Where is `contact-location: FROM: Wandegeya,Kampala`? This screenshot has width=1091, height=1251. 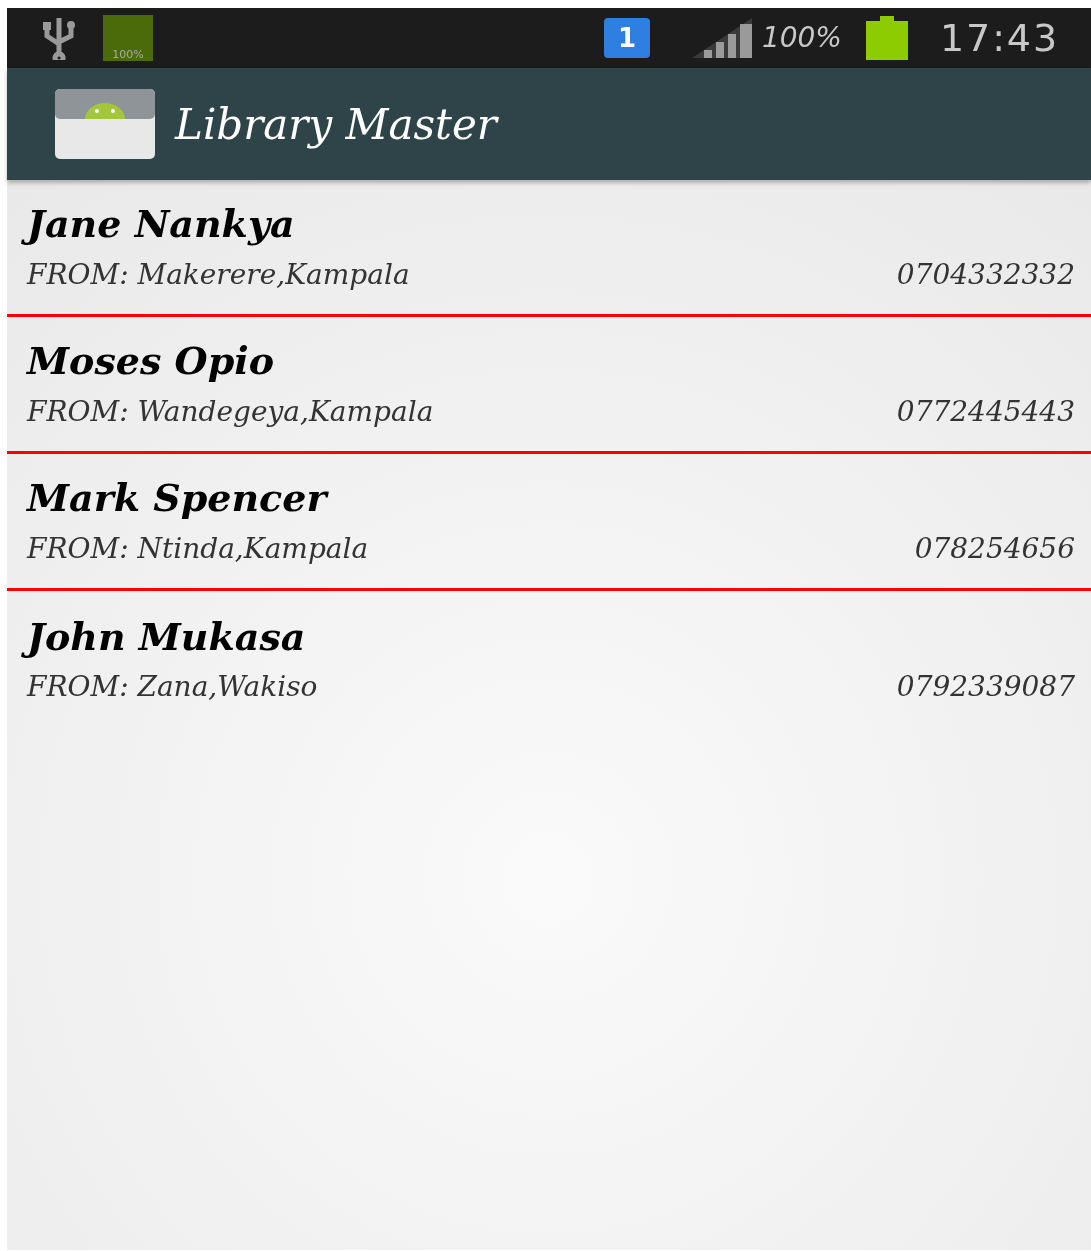
contact-location: FROM: Wandegeya,Kampala is located at coordinates (230, 411).